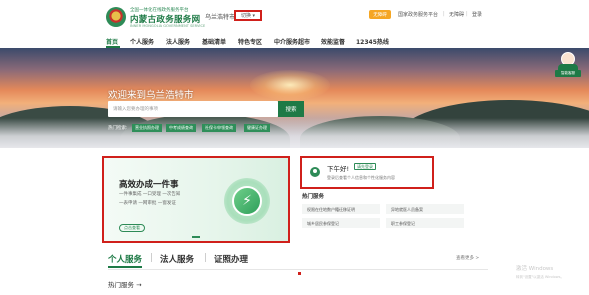  I want to click on nav-basic-list: 基础清单, so click(214, 41).